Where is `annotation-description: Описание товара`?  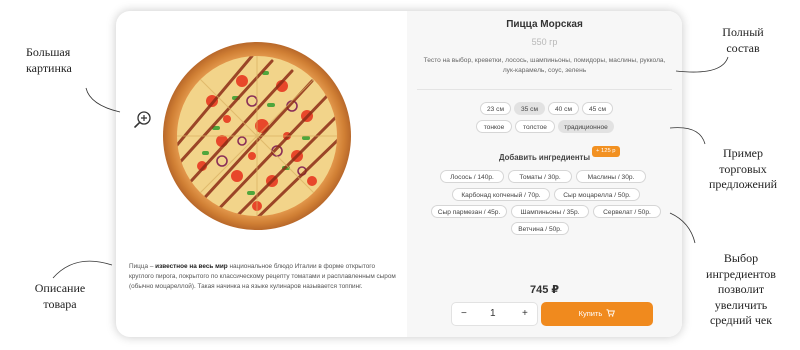
annotation-description: Описание товара is located at coordinates (60, 296).